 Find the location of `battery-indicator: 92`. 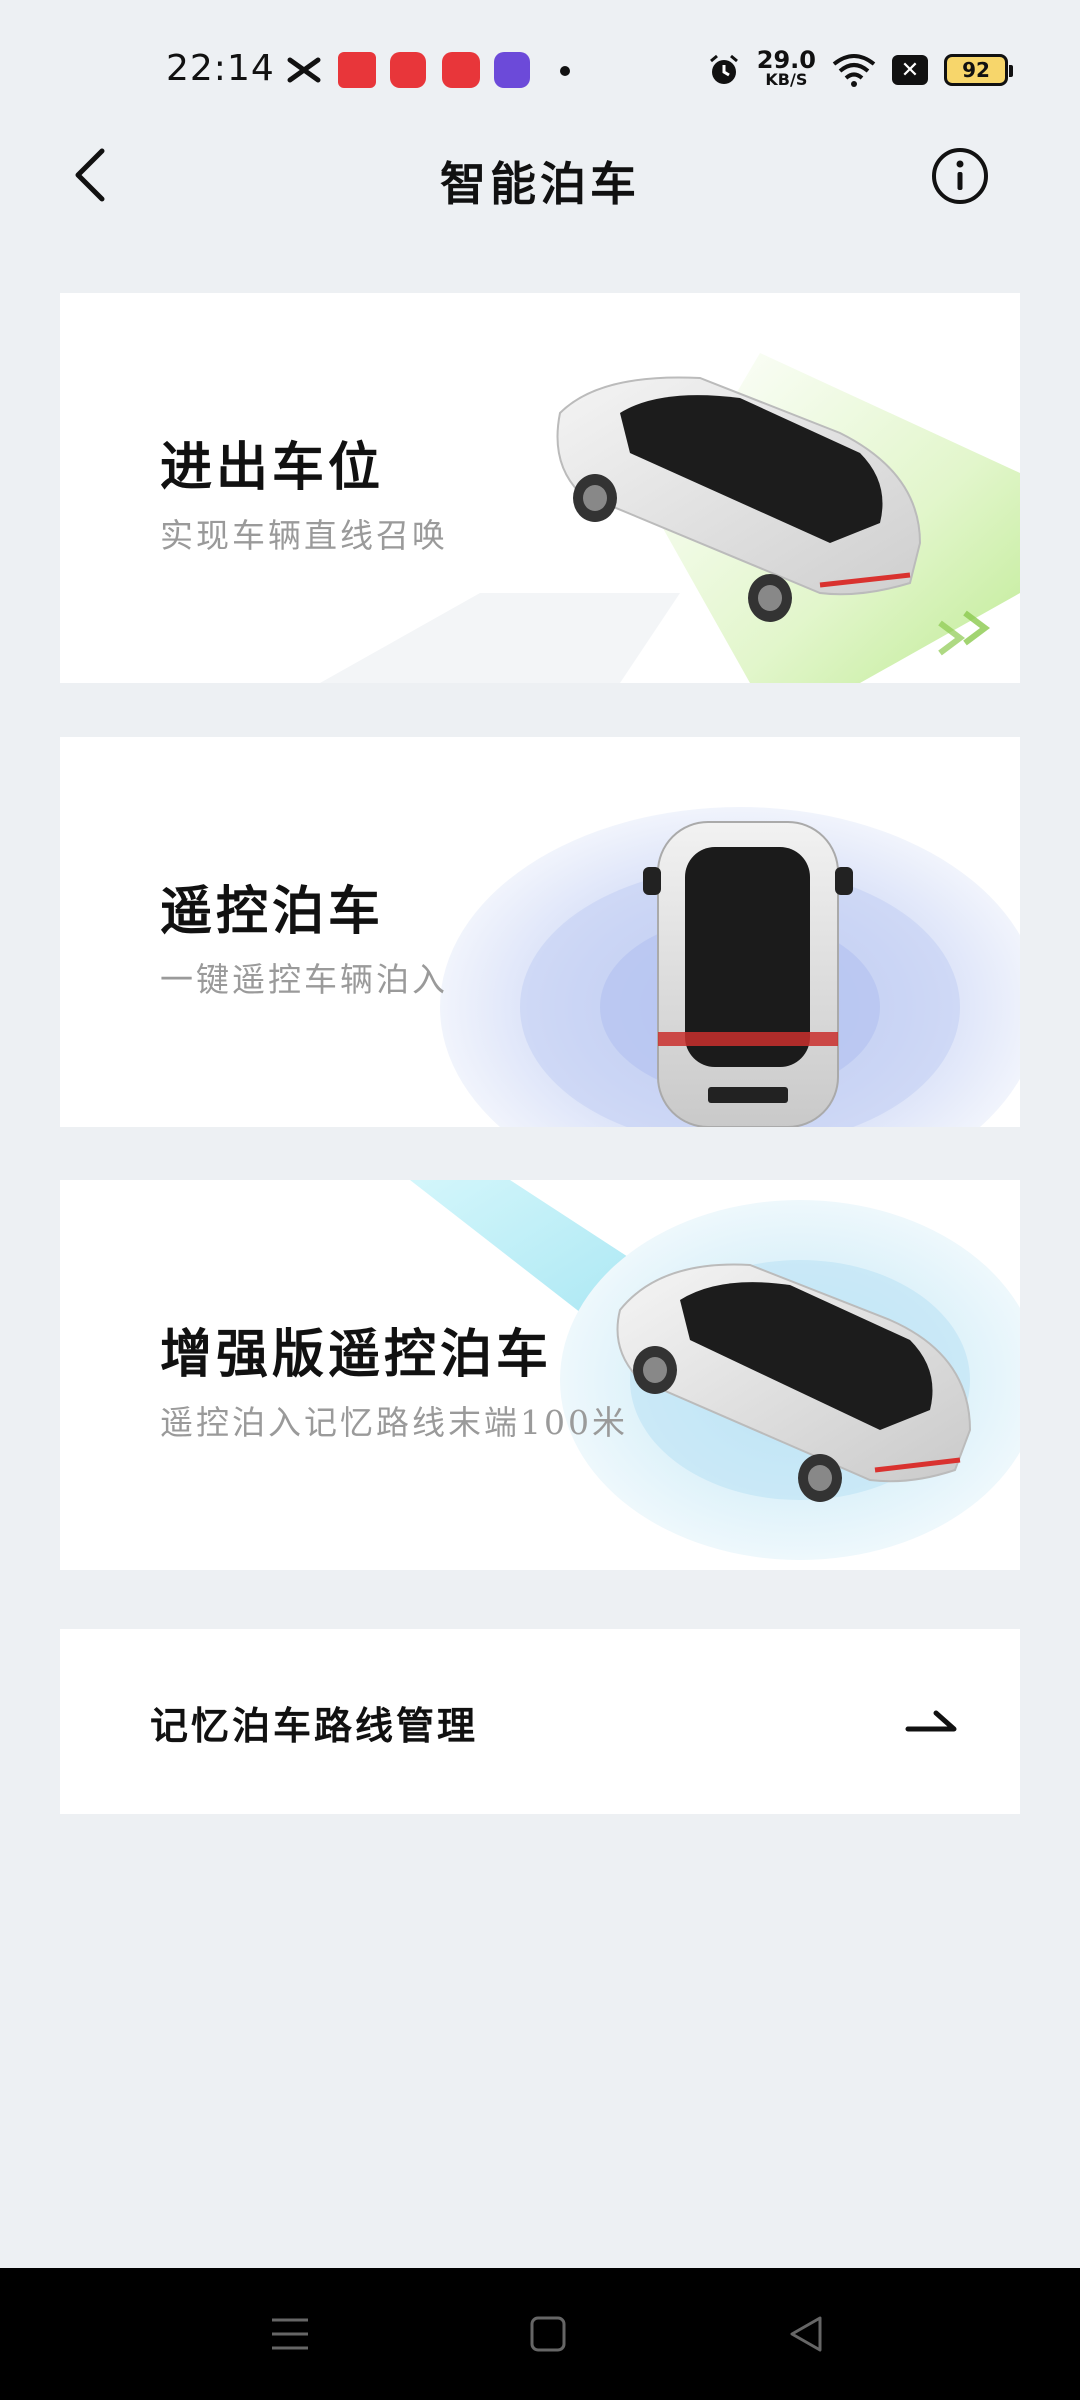

battery-indicator: 92 is located at coordinates (978, 70).